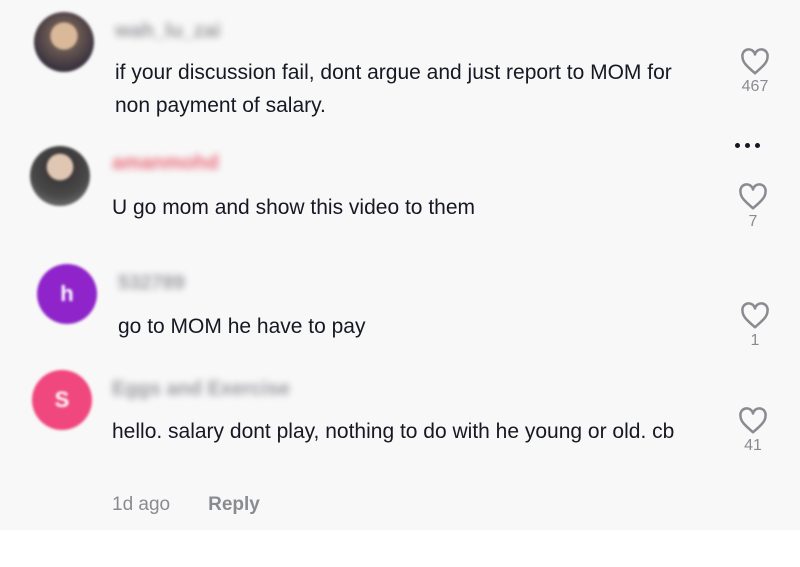  I want to click on like-count: 1, so click(755, 340).